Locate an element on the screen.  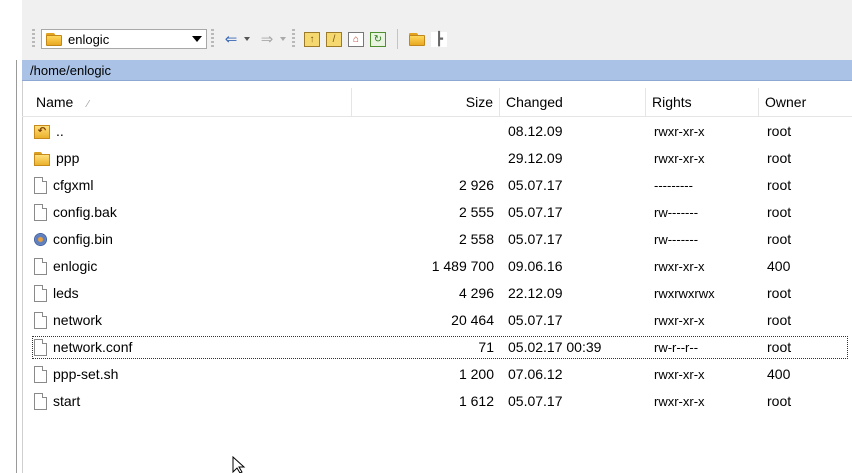
file-row: config.bin 2 558 05.07.17 rw------- root is located at coordinates (437, 239).